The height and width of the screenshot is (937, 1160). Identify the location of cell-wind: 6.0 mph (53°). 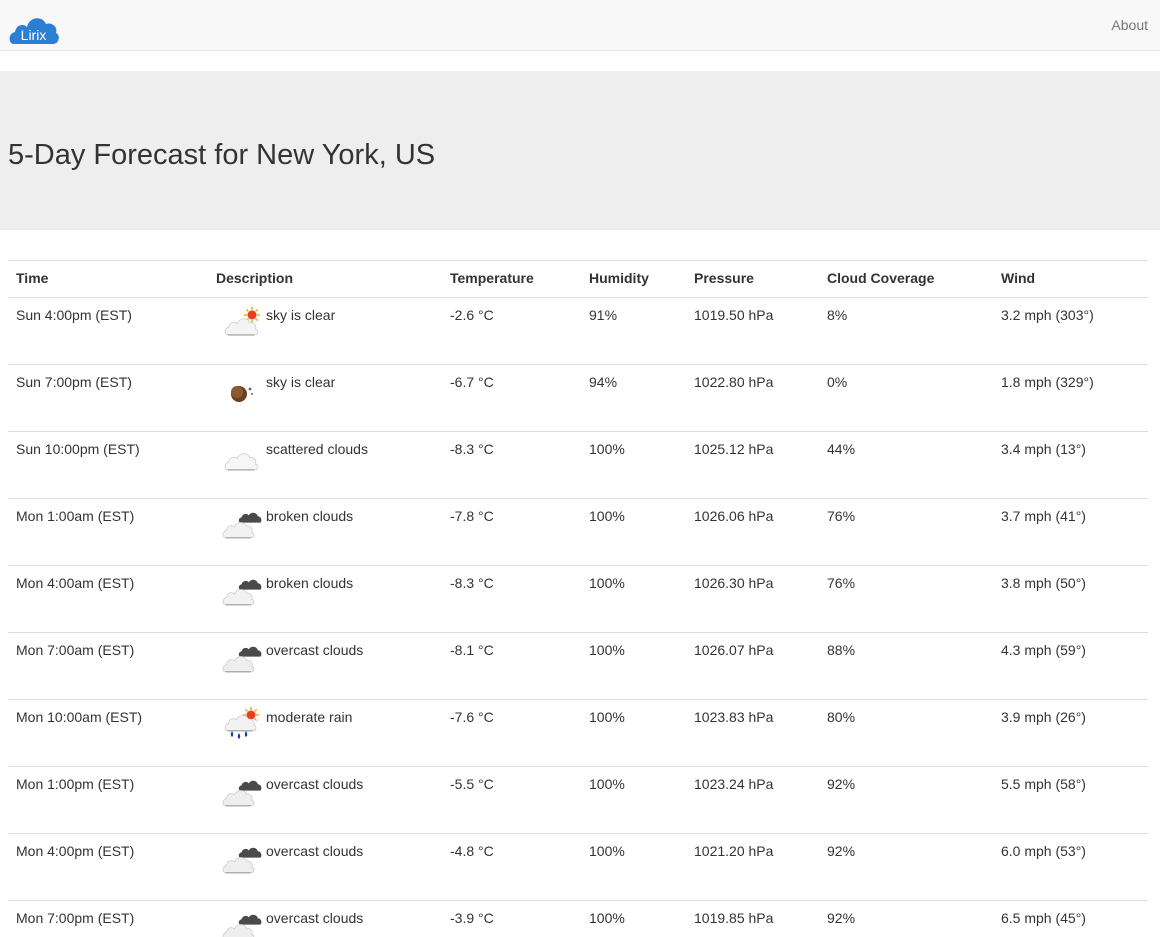
(1070, 867).